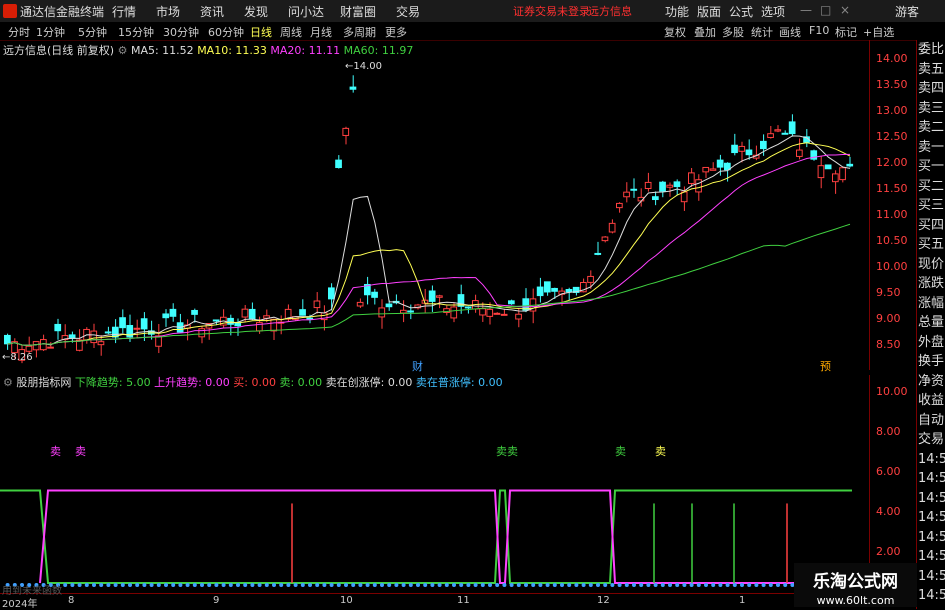  Describe the element at coordinates (892, 214) in the screenshot. I see `price-tick: 11.00` at that location.